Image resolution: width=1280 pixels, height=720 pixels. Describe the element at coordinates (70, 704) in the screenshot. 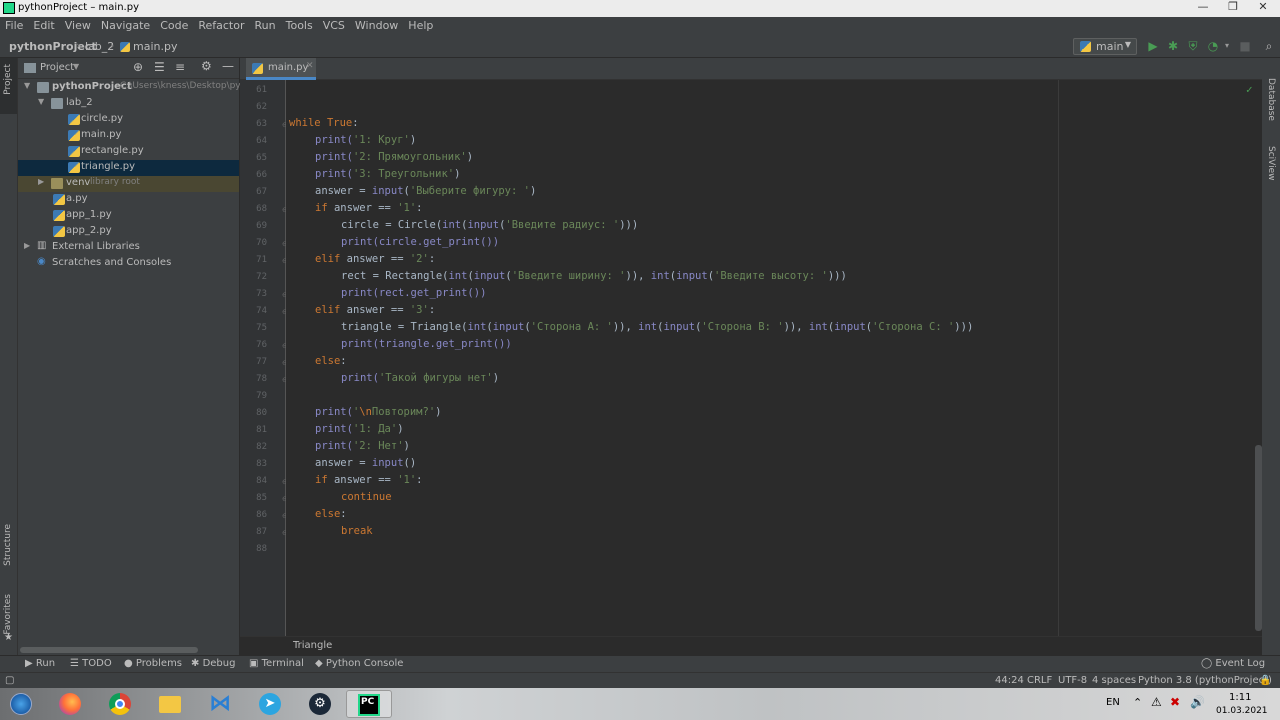

I see `firefox-taskbar-icon` at that location.